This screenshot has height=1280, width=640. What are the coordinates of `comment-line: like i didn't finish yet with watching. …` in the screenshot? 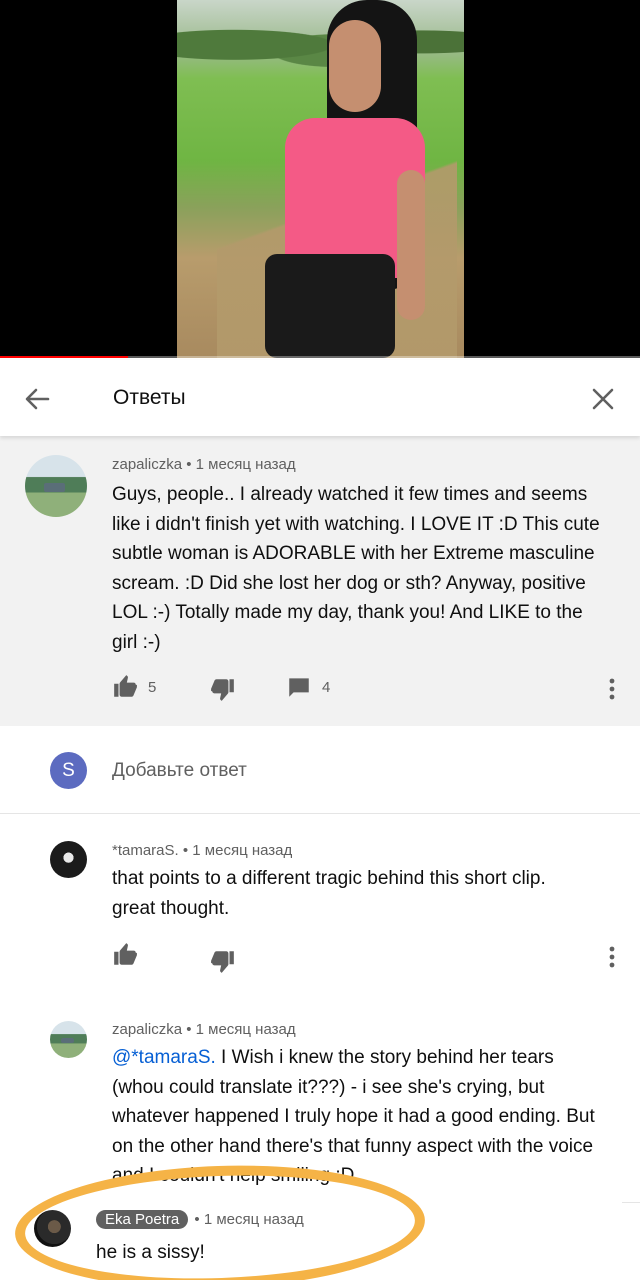 It's located at (356, 524).